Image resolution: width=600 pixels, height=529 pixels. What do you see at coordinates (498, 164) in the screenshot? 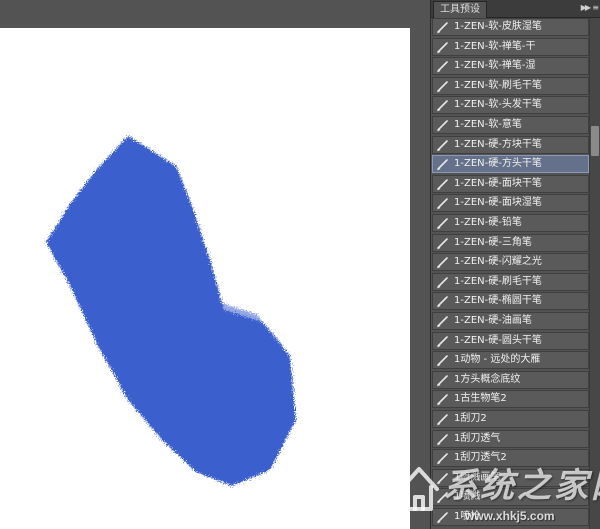
I see `preset-label: 1-ZEN-硬-方头干笔` at bounding box center [498, 164].